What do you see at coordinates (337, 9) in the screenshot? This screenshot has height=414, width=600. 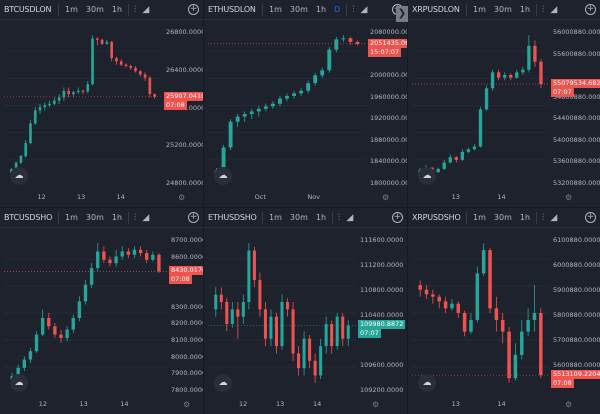 I see `timeframe-selected: D` at bounding box center [337, 9].